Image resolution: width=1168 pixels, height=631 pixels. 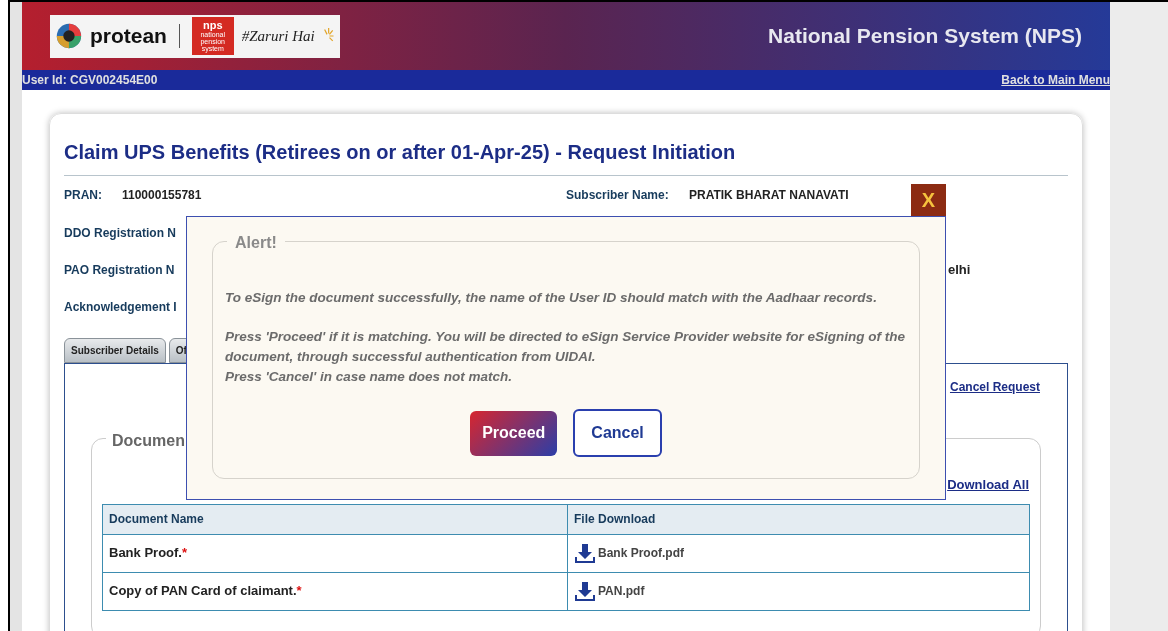 What do you see at coordinates (618, 195) in the screenshot?
I see `field-label: Subscriber Name:` at bounding box center [618, 195].